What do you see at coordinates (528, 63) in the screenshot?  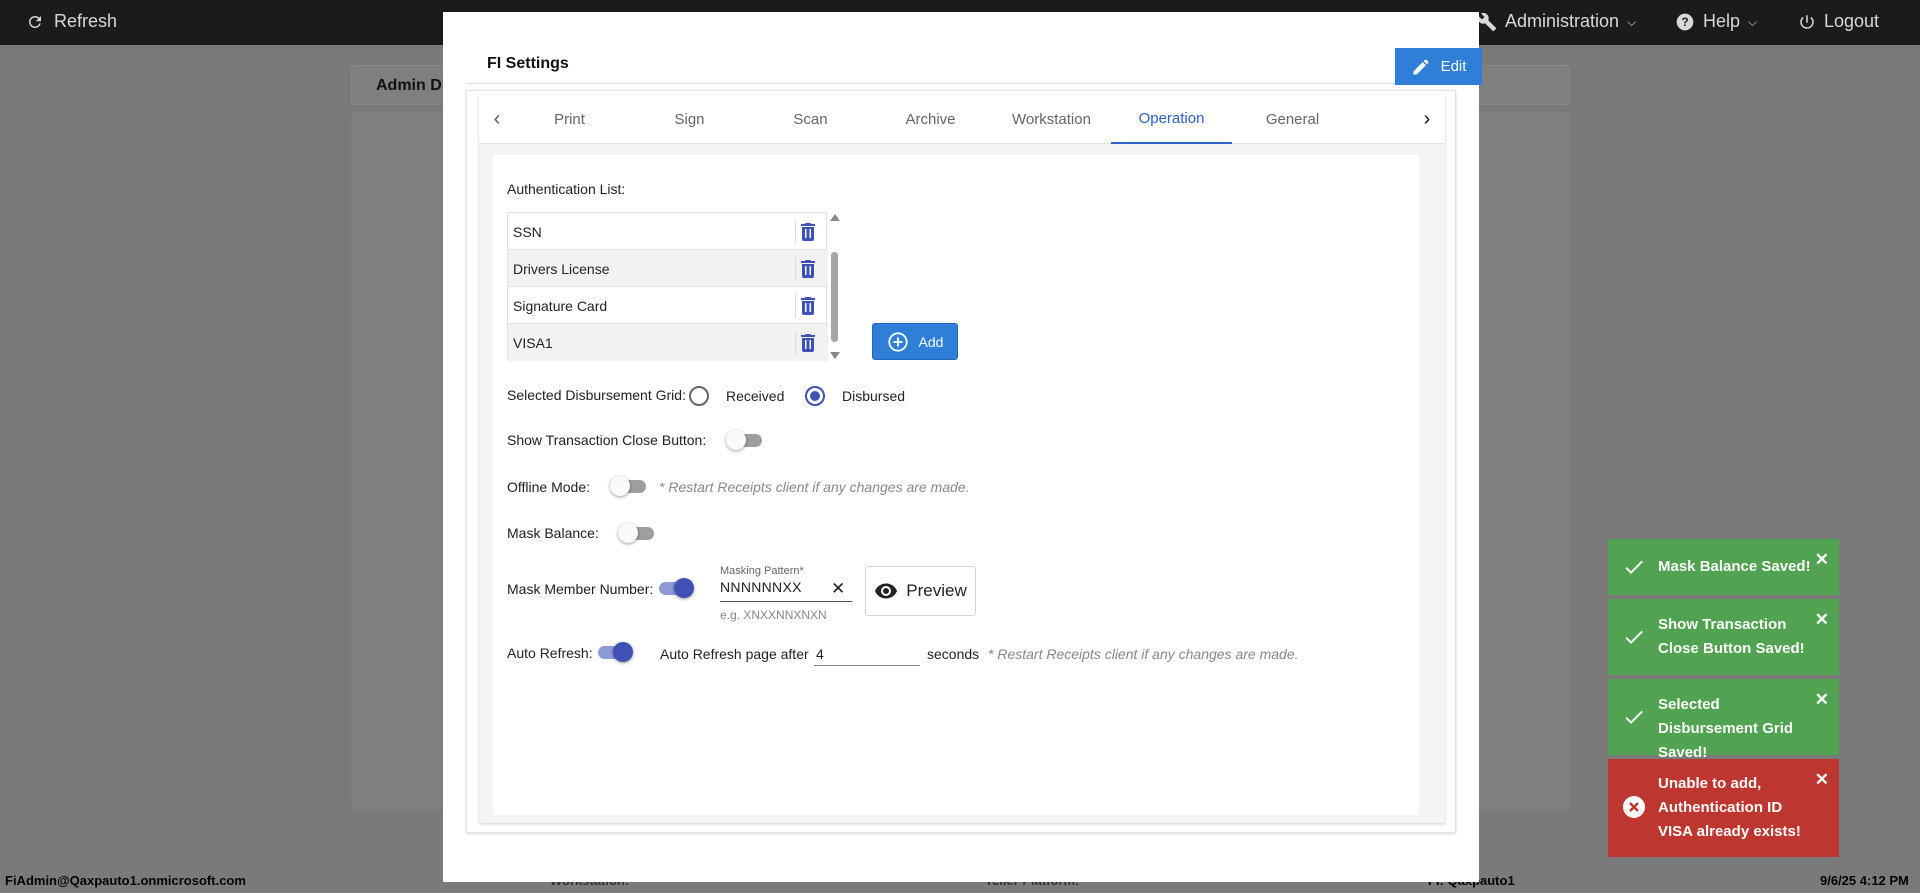 I see `dialog-title: FI Settings` at bounding box center [528, 63].